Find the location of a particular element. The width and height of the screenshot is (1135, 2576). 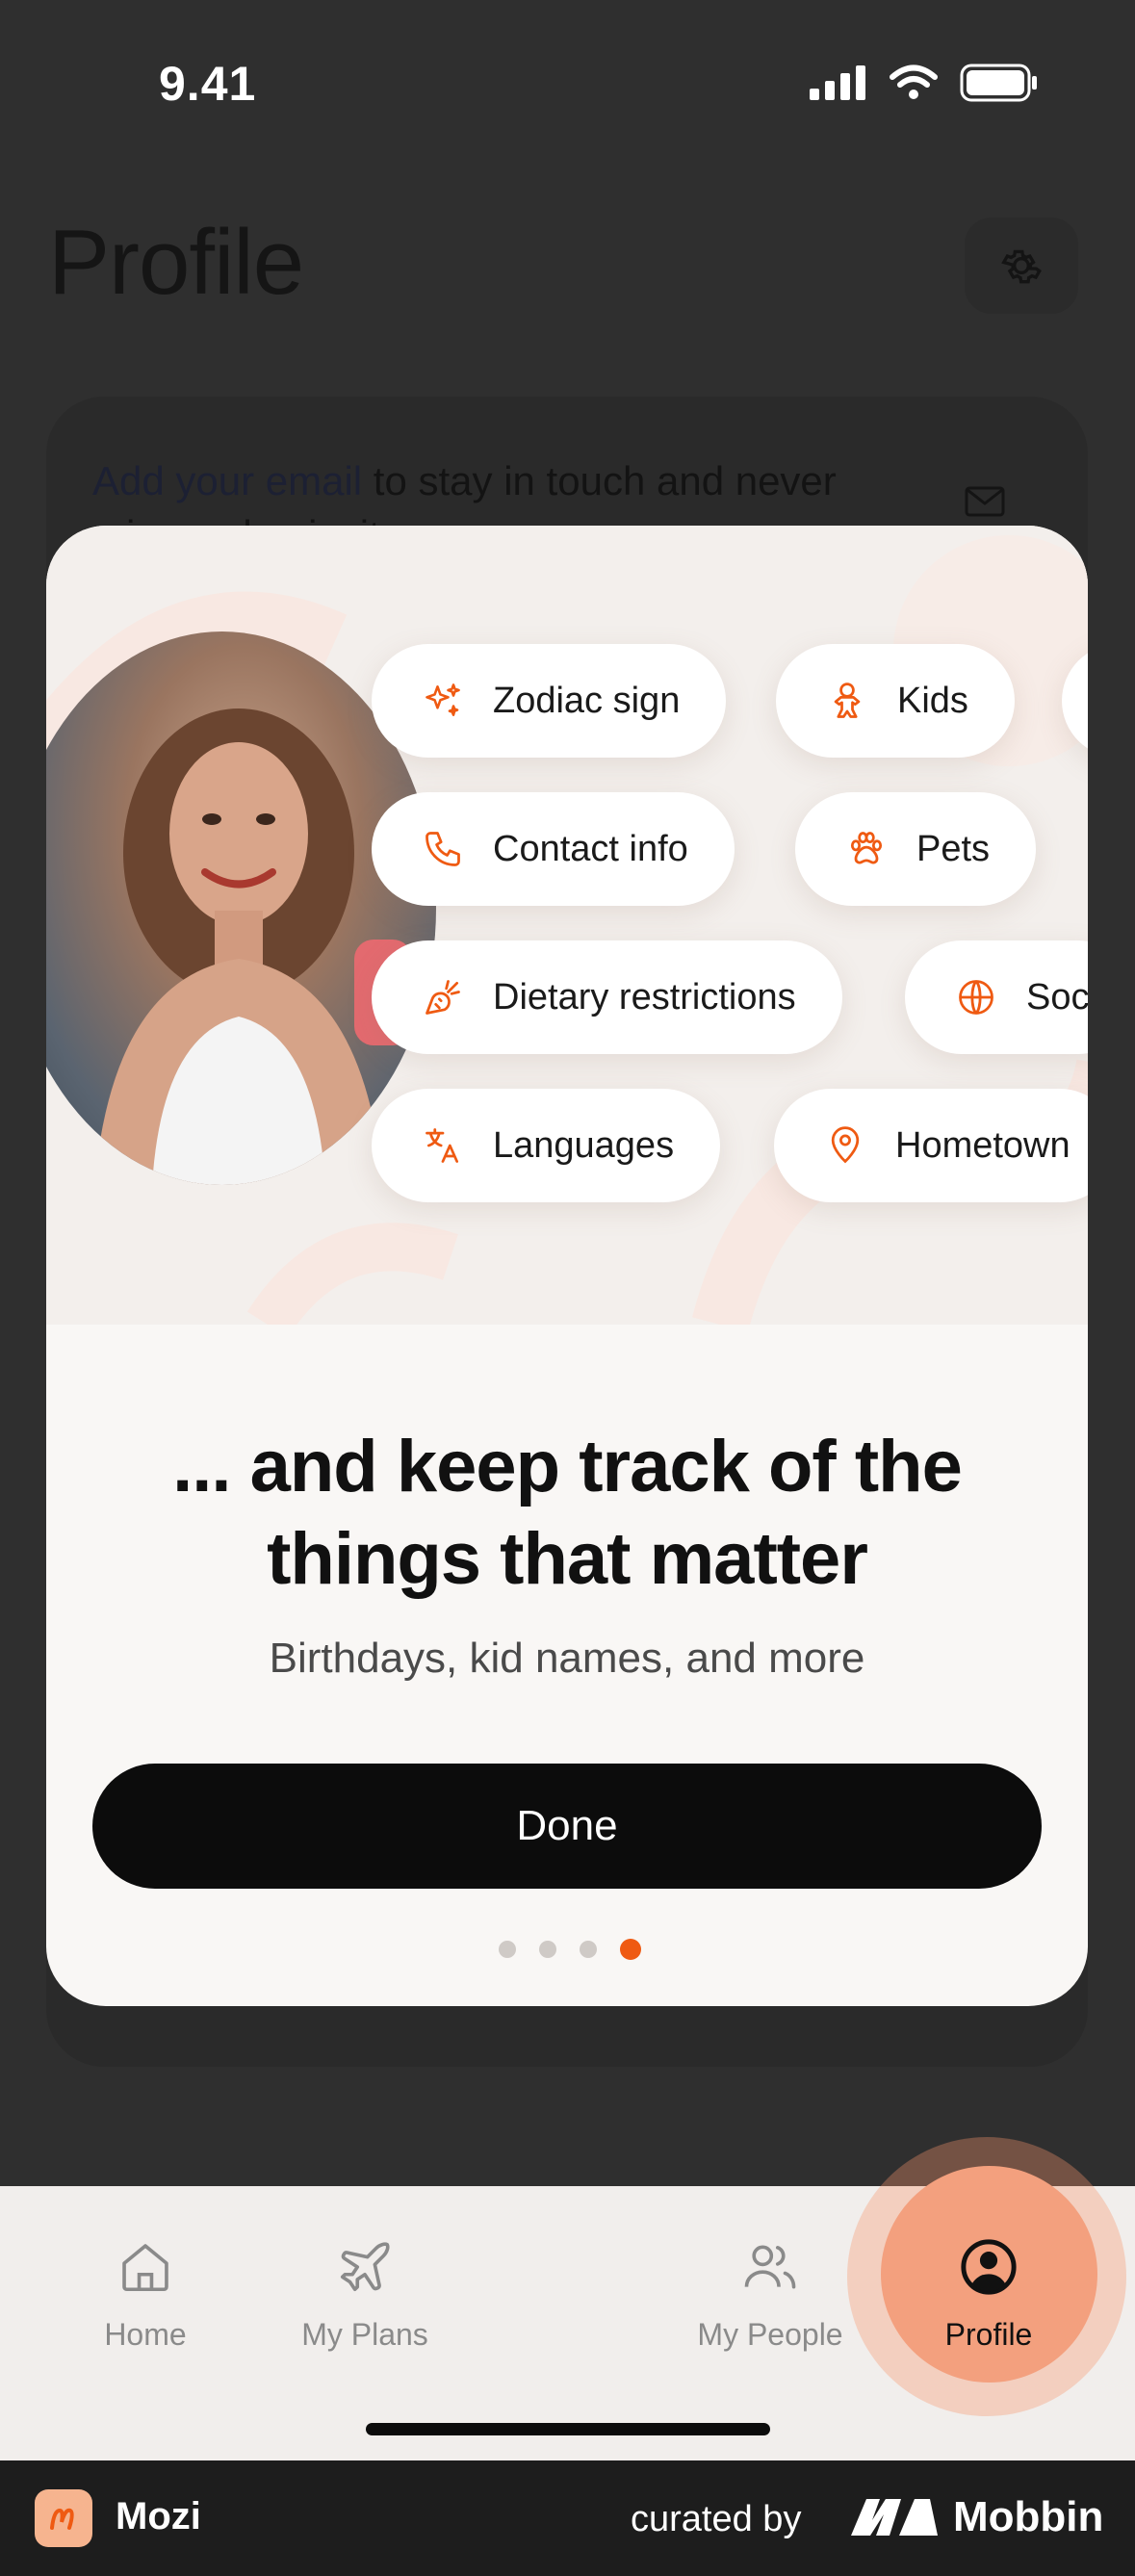

chip-label: Zodiac sign is located at coordinates (587, 700).